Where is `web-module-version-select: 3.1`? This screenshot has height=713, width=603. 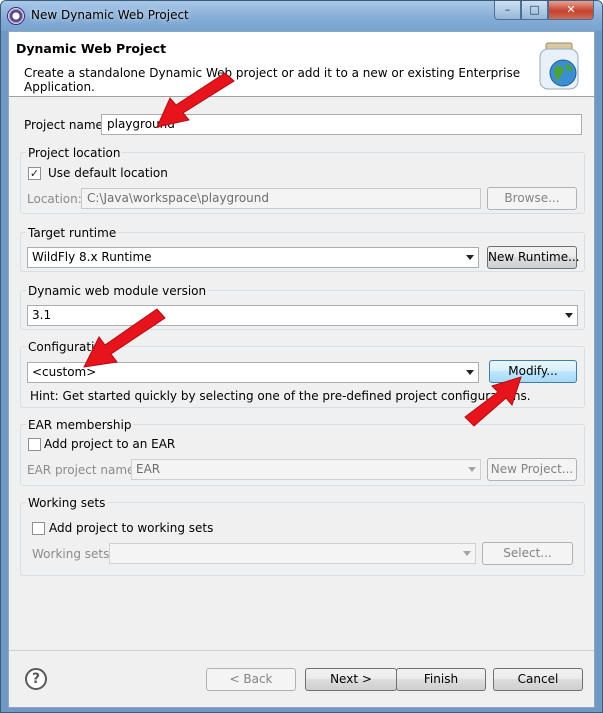
web-module-version-select: 3.1 is located at coordinates (302, 315).